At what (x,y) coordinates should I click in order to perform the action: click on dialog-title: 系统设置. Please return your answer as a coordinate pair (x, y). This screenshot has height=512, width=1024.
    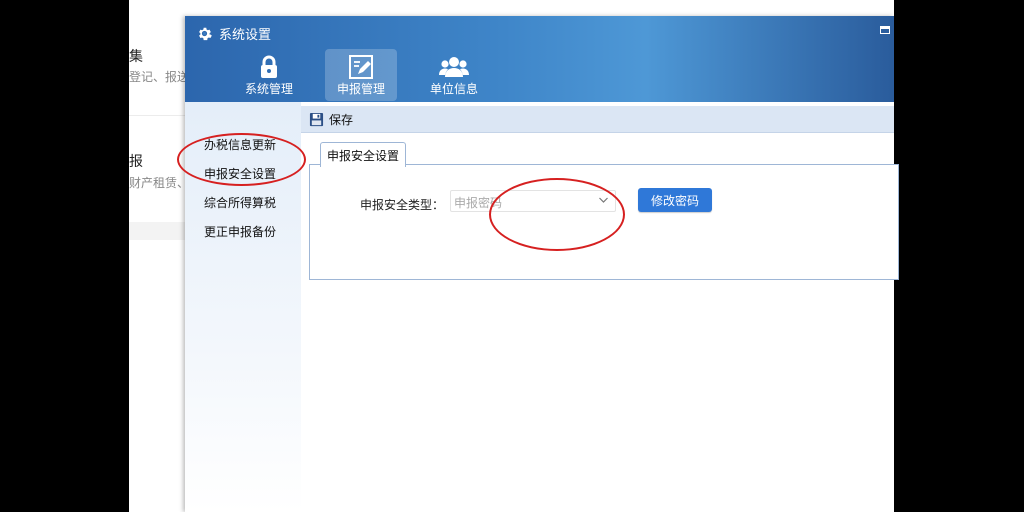
    Looking at the image, I should click on (245, 35).